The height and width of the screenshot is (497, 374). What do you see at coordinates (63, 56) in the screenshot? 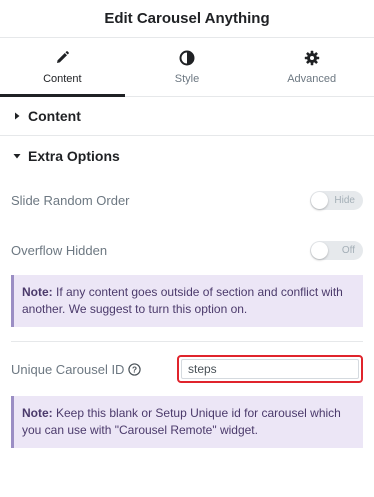
I see `pencil-icon` at bounding box center [63, 56].